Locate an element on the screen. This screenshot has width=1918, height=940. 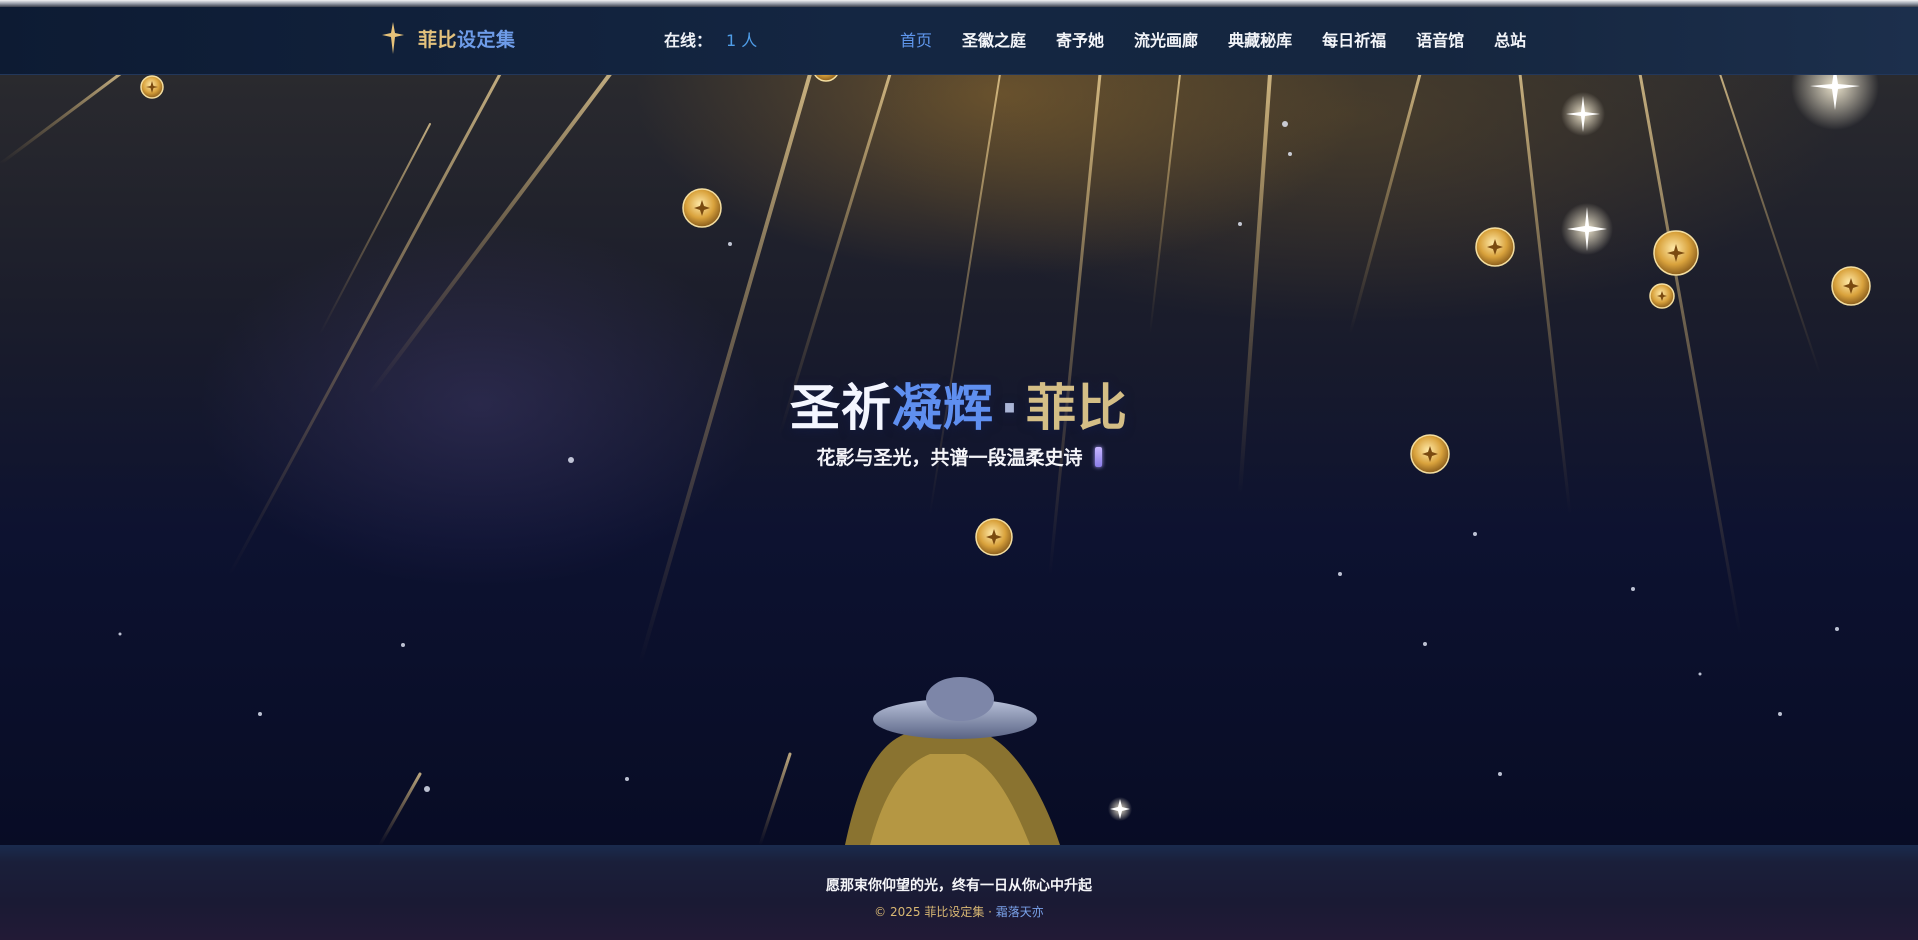
hero-title: 圣祈凝辉 · 菲比 is located at coordinates (959, 408).